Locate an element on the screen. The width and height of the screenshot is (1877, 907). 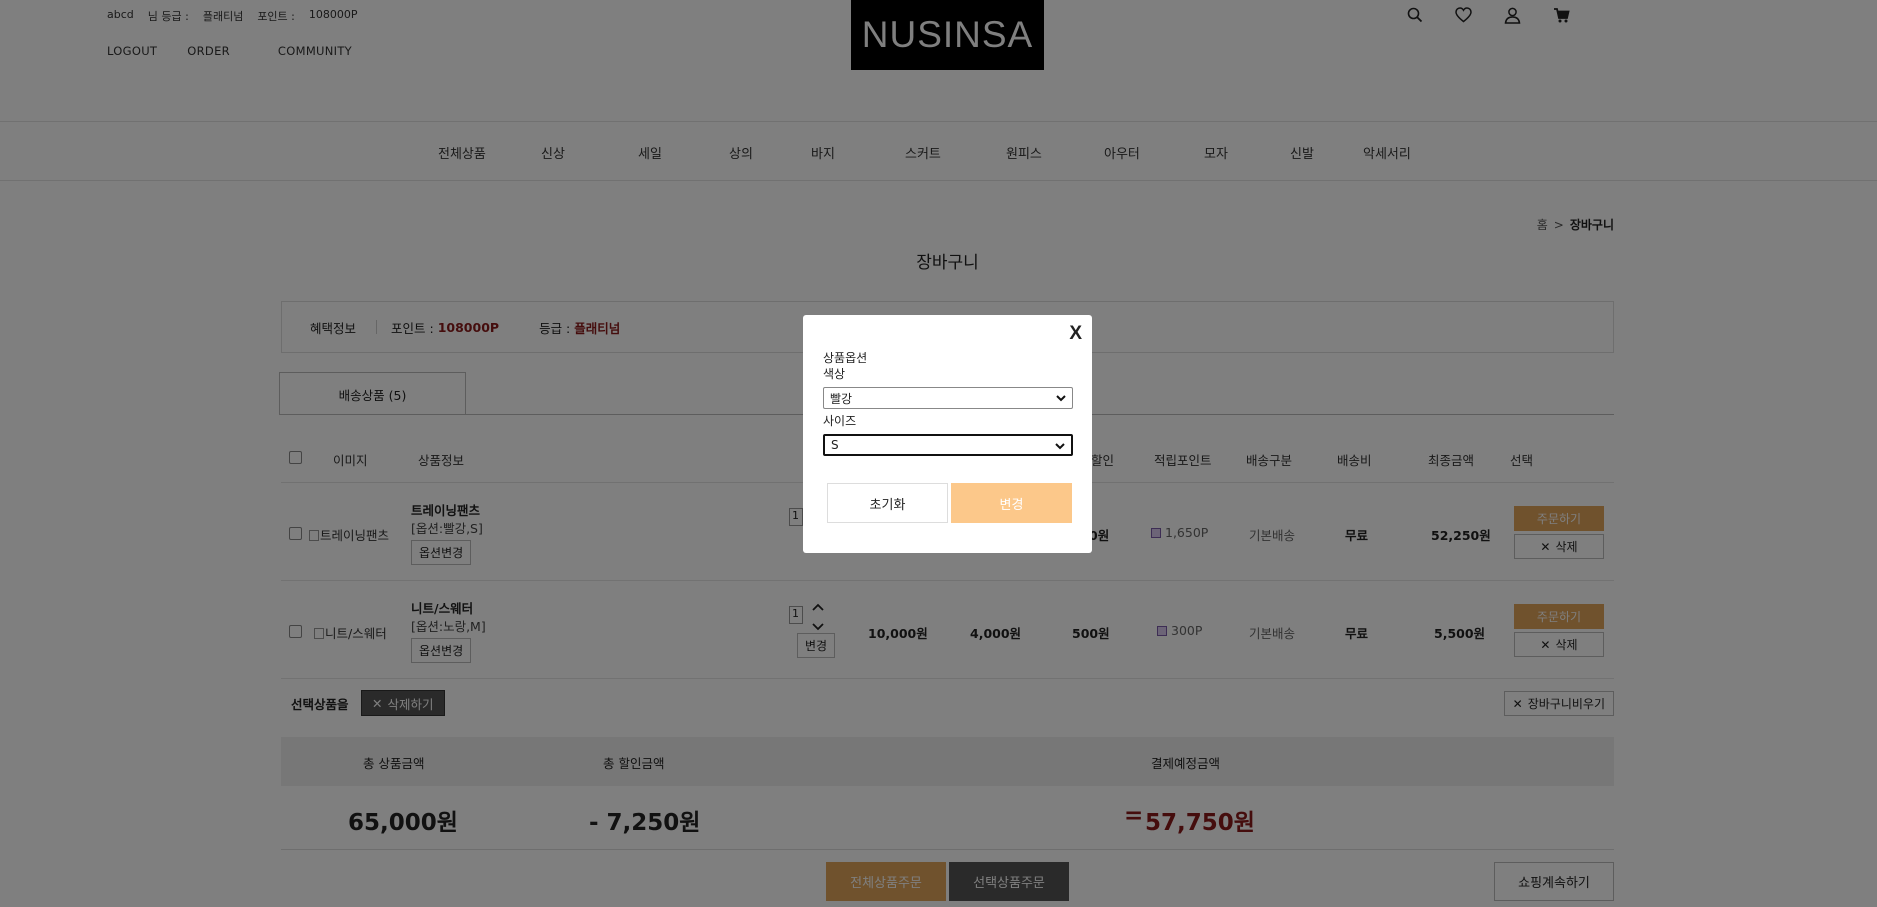
option-modal: X 상품옵션 색상 빨강 사이즈 S 초기화 변경 is located at coordinates (947, 434).